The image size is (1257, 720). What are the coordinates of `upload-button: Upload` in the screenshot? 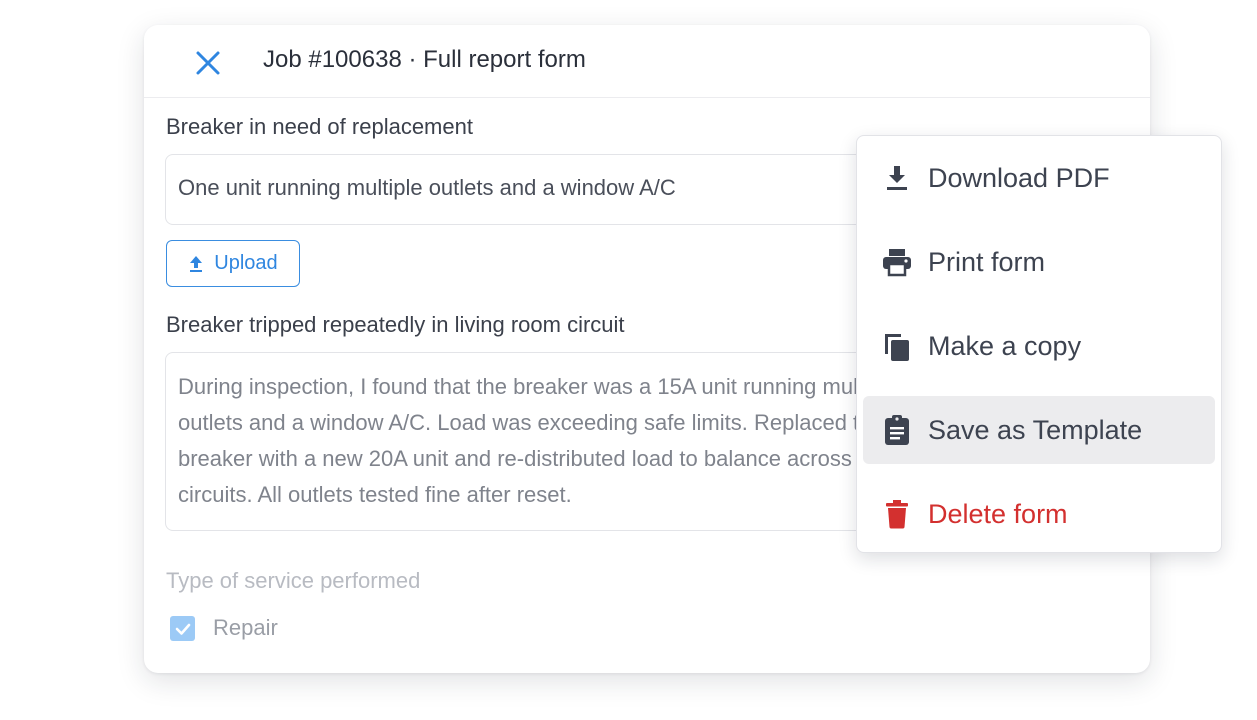 It's located at (233, 263).